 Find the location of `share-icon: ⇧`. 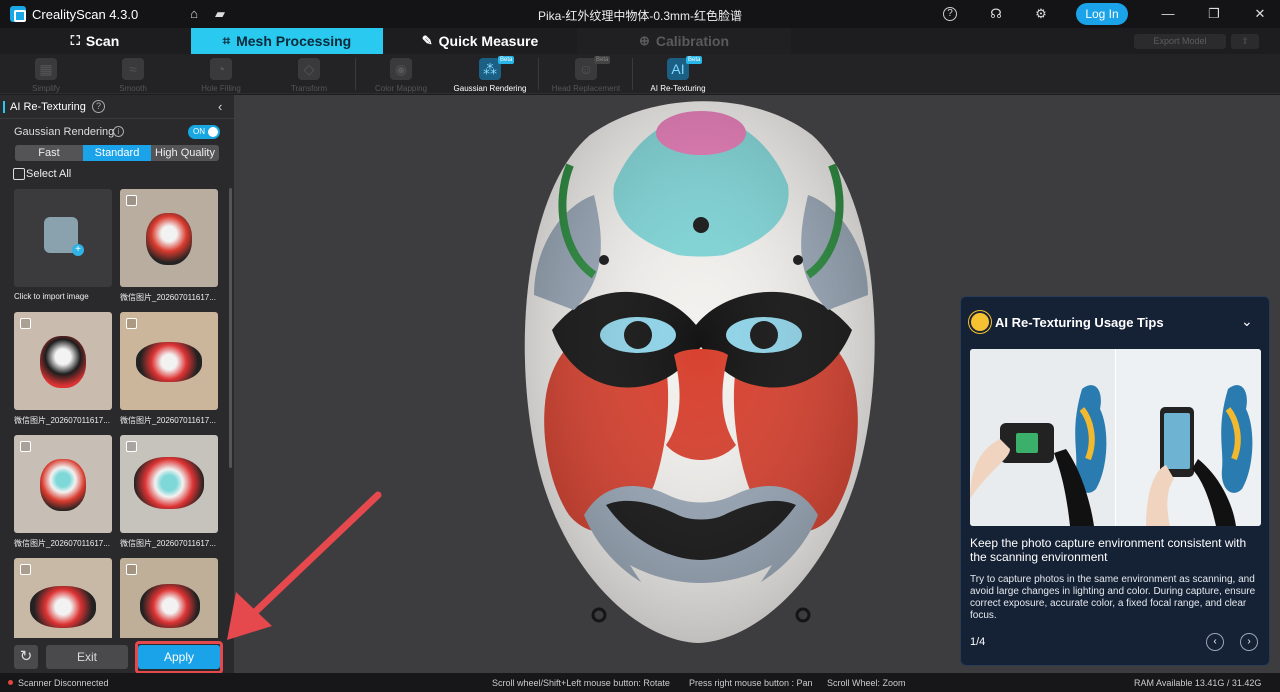

share-icon: ⇧ is located at coordinates (1245, 41).